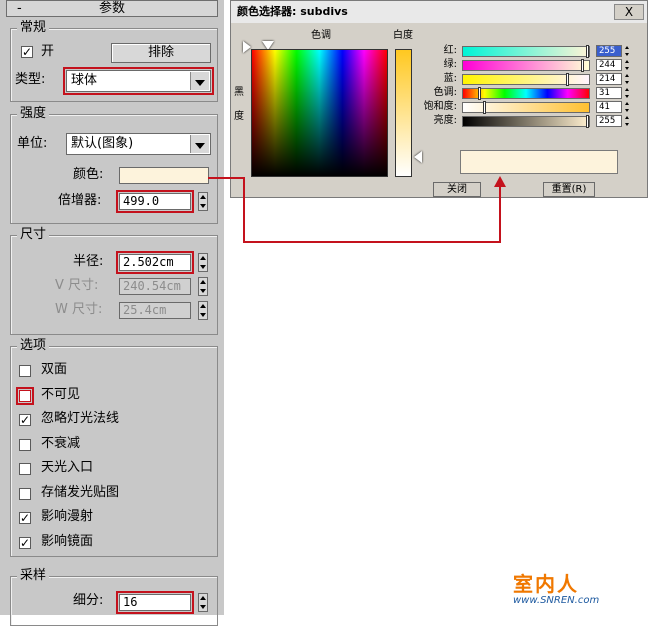  What do you see at coordinates (546, 584) in the screenshot?
I see `watermark-name: 室内人` at bounding box center [546, 584].